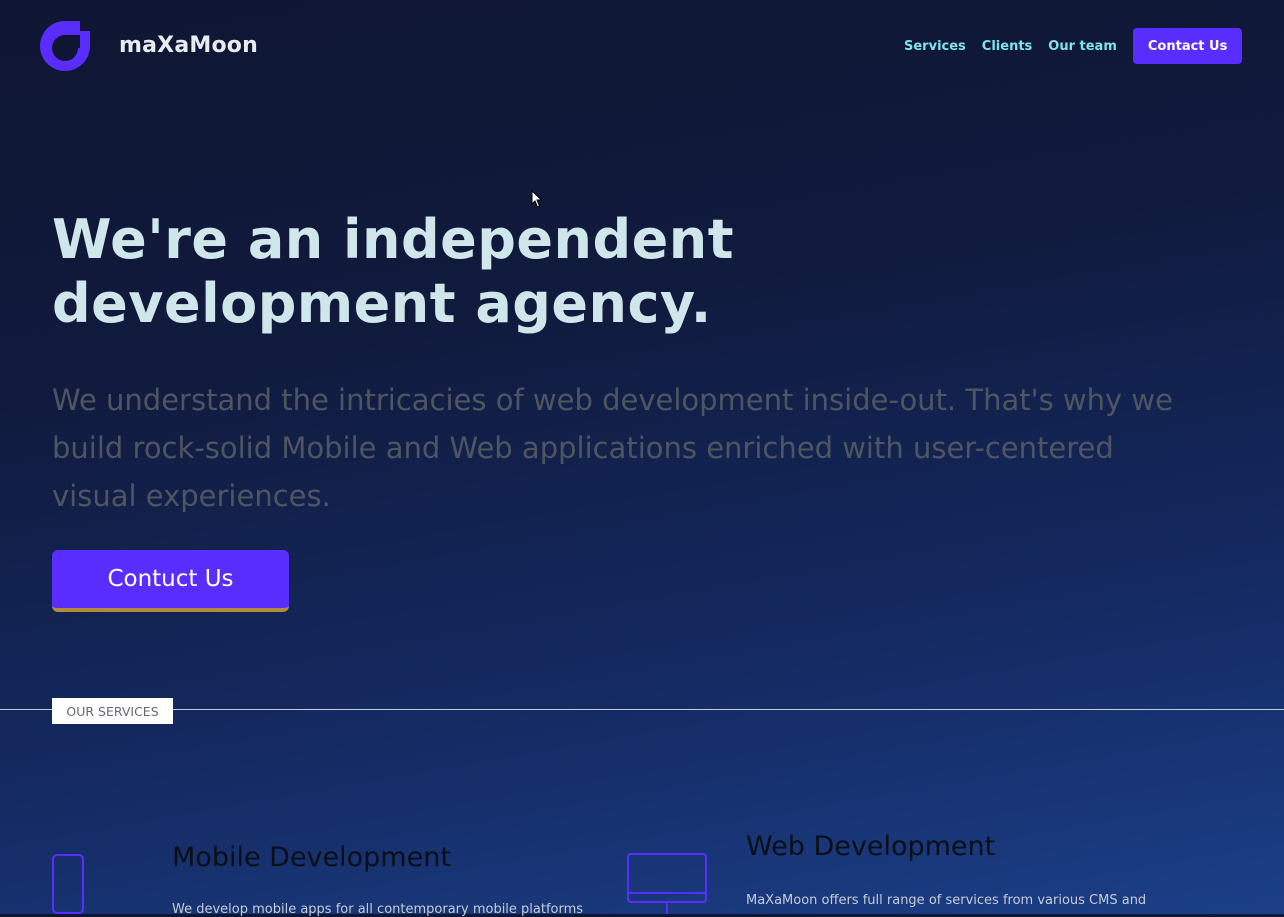  I want to click on phone-icon, so click(68, 884).